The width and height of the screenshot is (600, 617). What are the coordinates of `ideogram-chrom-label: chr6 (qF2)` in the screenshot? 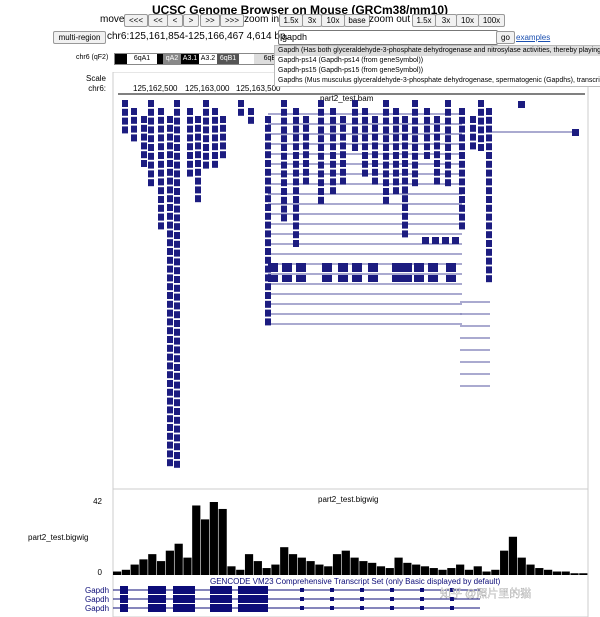 It's located at (92, 57).